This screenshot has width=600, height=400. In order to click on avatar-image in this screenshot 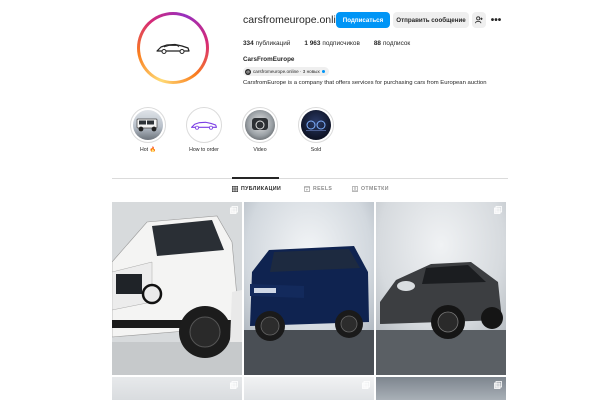, I will do `click(173, 48)`.